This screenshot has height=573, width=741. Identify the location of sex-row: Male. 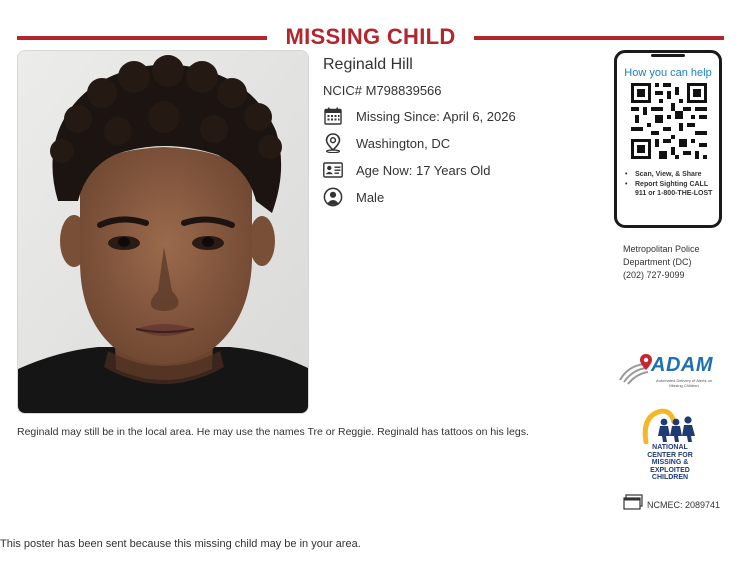
(353, 197).